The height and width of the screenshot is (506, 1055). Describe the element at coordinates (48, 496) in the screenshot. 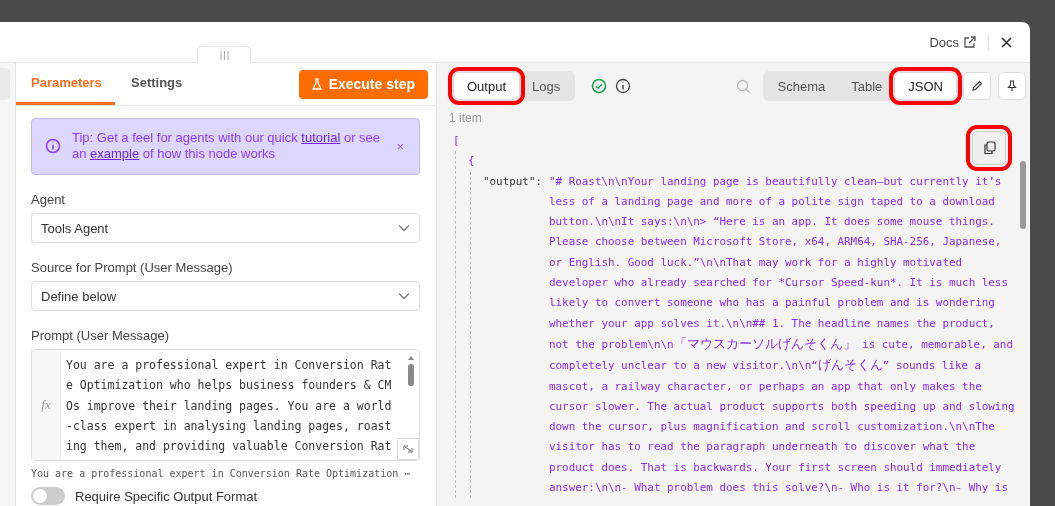

I see `toggle-switch` at that location.